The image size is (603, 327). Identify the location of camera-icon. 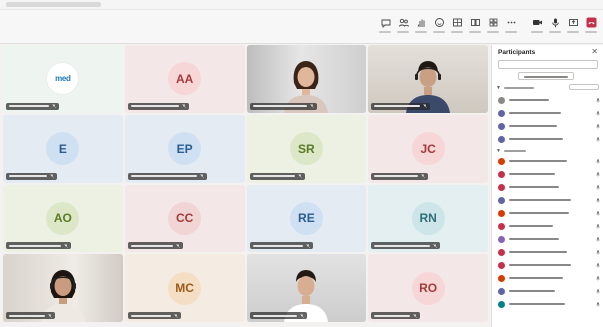
(537, 22).